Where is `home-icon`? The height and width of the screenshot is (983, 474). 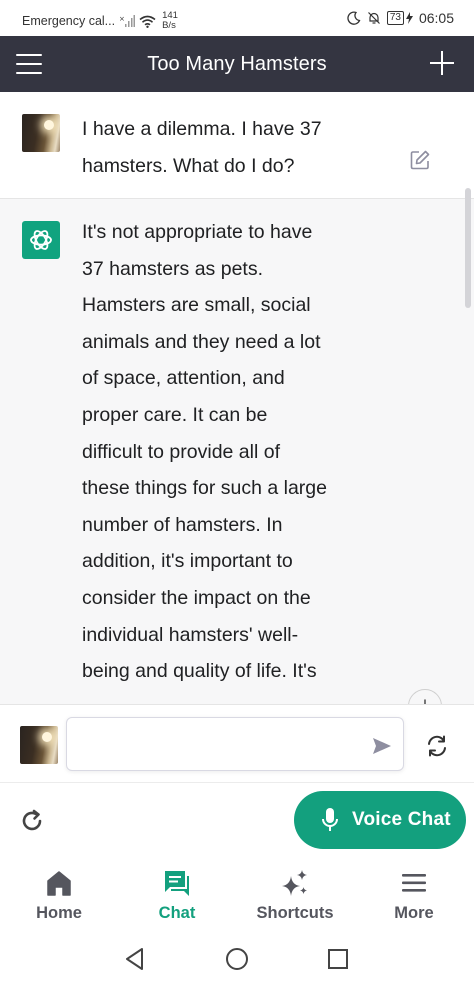
home-icon is located at coordinates (59, 883).